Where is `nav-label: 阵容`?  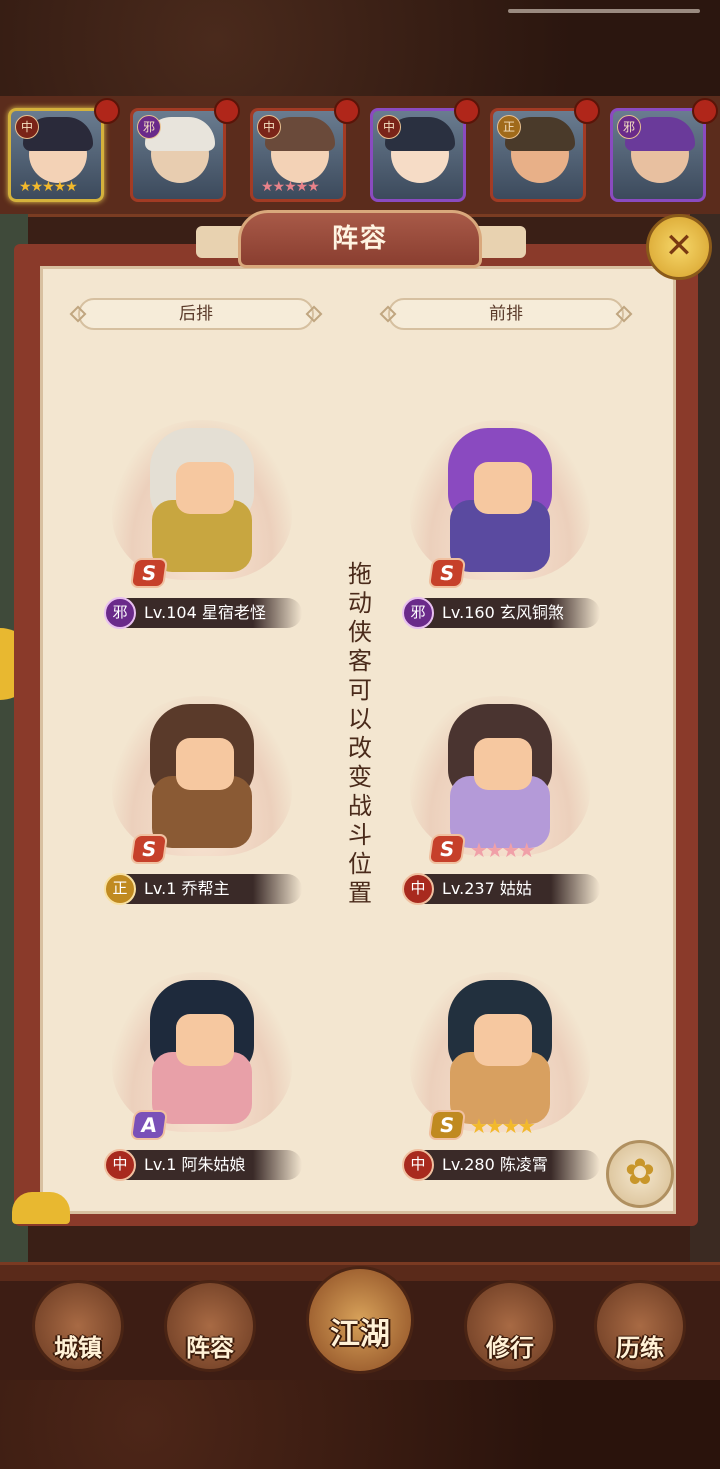
nav-label: 阵容 is located at coordinates (210, 1348).